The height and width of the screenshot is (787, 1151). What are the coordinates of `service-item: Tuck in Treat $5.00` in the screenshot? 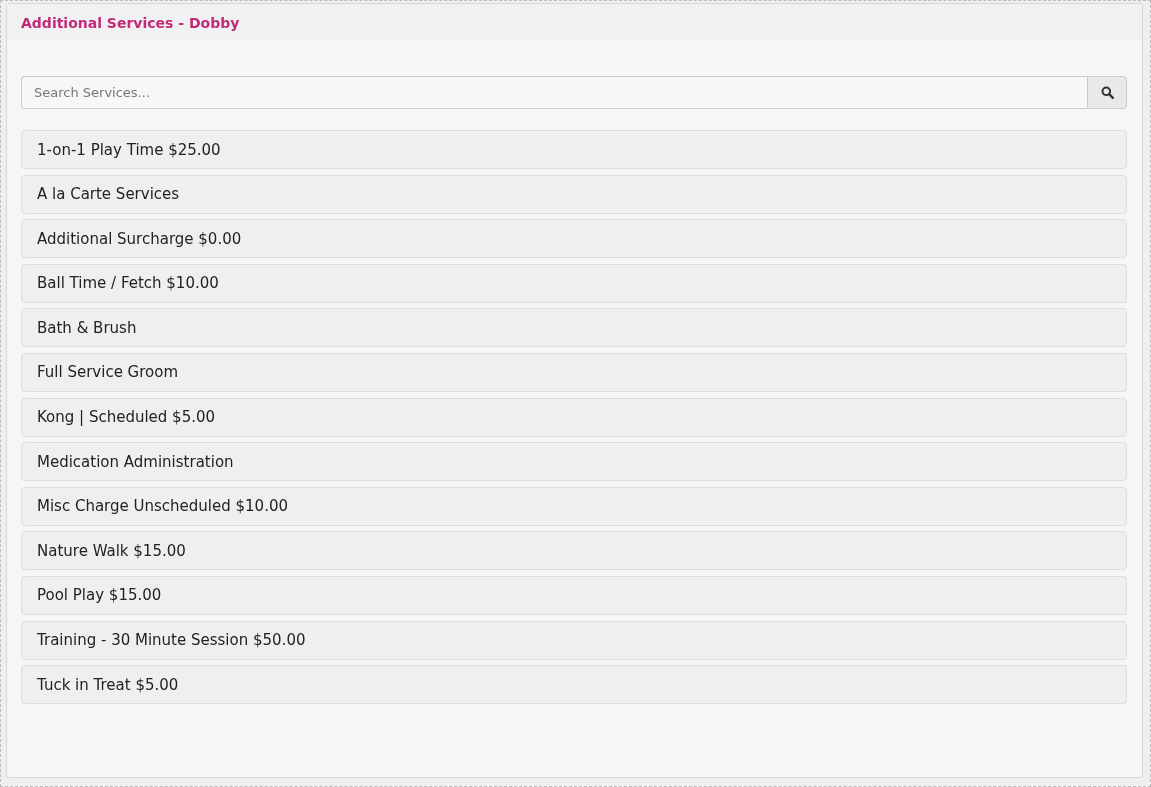 It's located at (574, 685).